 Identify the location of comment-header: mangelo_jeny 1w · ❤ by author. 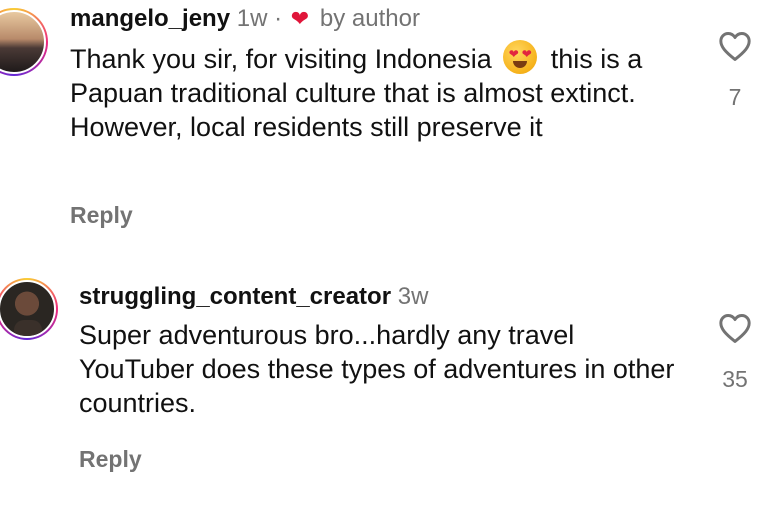
(245, 19).